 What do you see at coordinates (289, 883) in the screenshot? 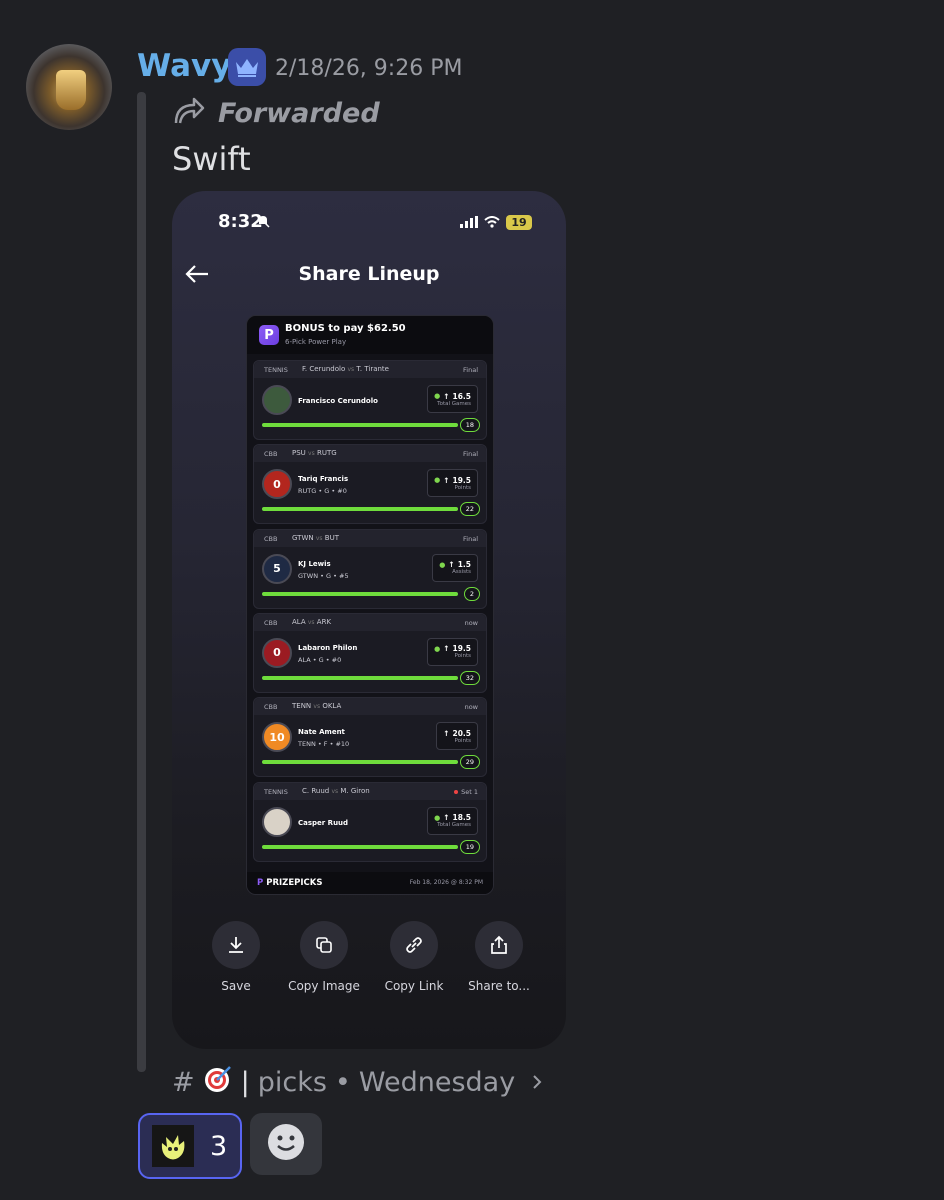
I see `footer-brand: P PRIZEPICKS` at bounding box center [289, 883].